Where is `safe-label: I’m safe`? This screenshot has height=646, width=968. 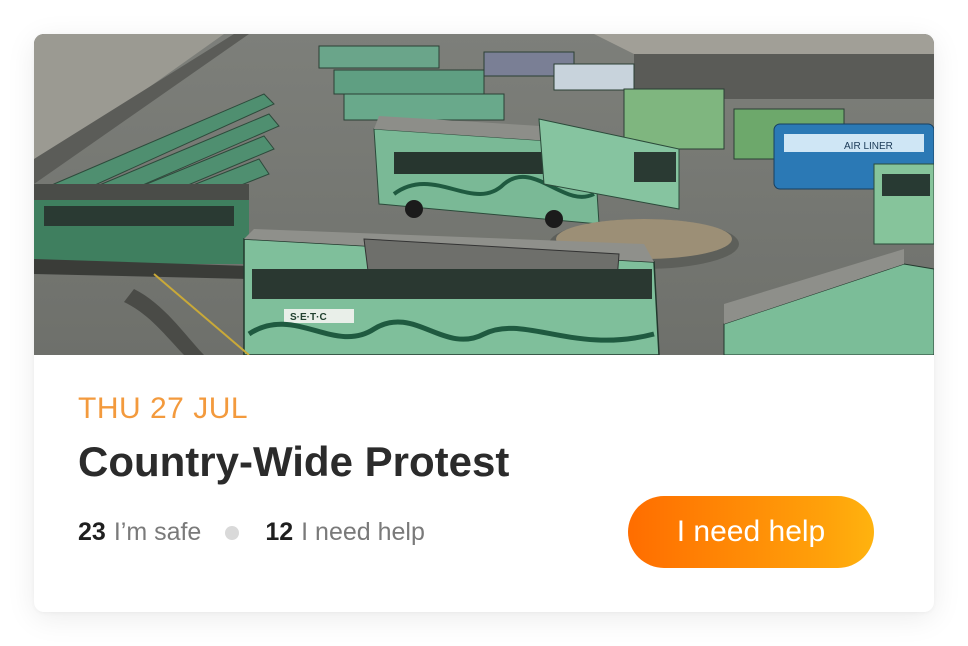 safe-label: I’m safe is located at coordinates (157, 532).